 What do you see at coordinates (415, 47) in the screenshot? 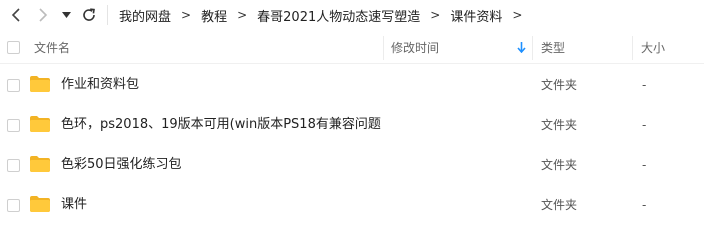
I see `column-header-modified: 修改时间` at bounding box center [415, 47].